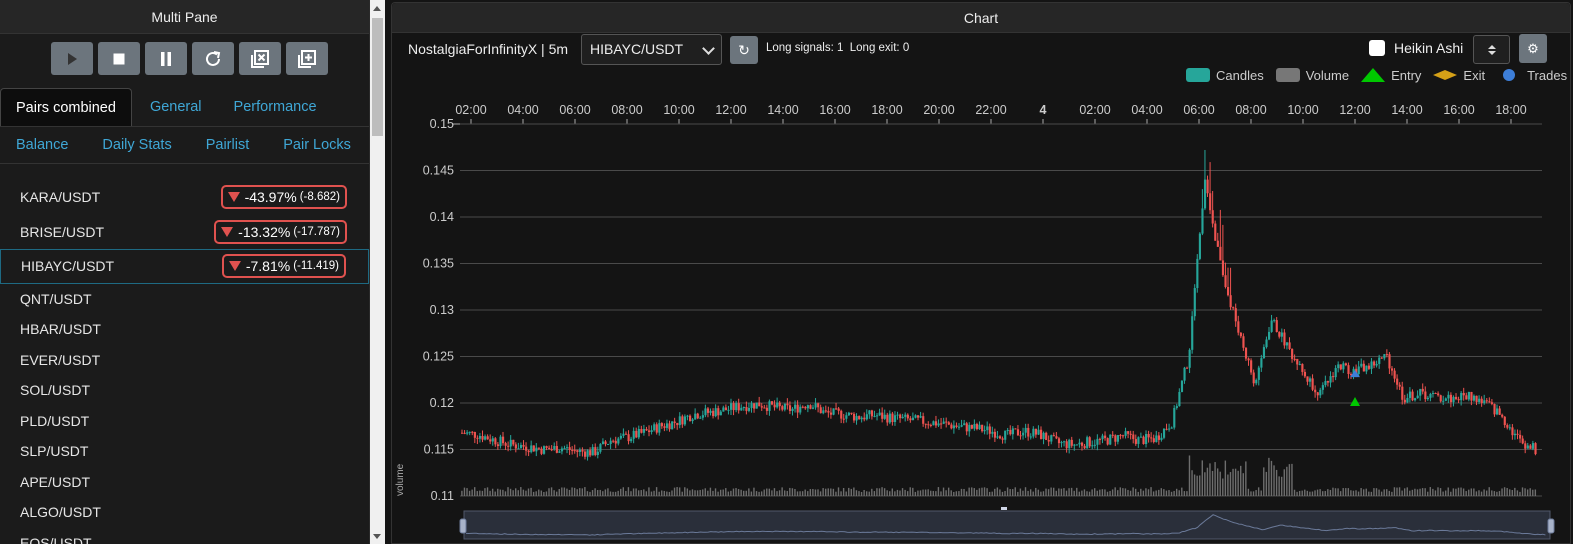 Image resolution: width=1573 pixels, height=544 pixels. Describe the element at coordinates (184, 421) in the screenshot. I see `list-item: PLD/USDT` at that location.